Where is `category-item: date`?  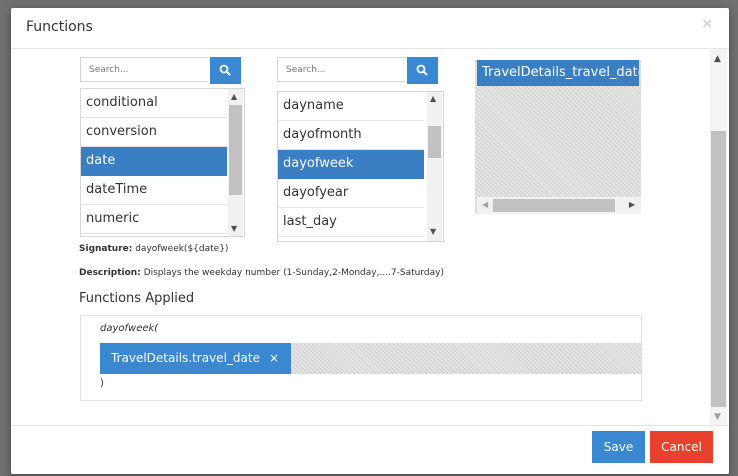 category-item: date is located at coordinates (154, 161).